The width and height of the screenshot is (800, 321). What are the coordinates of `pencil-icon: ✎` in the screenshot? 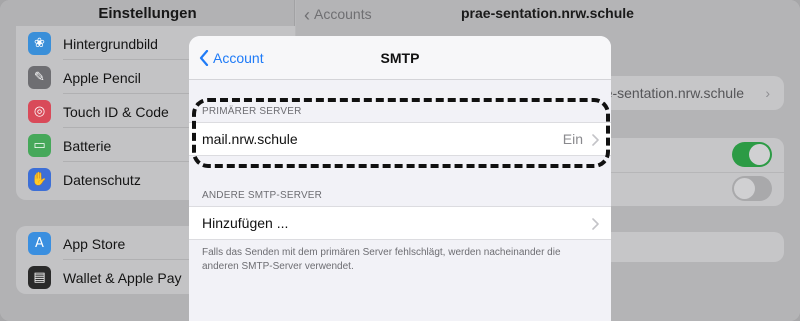 It's located at (39, 77).